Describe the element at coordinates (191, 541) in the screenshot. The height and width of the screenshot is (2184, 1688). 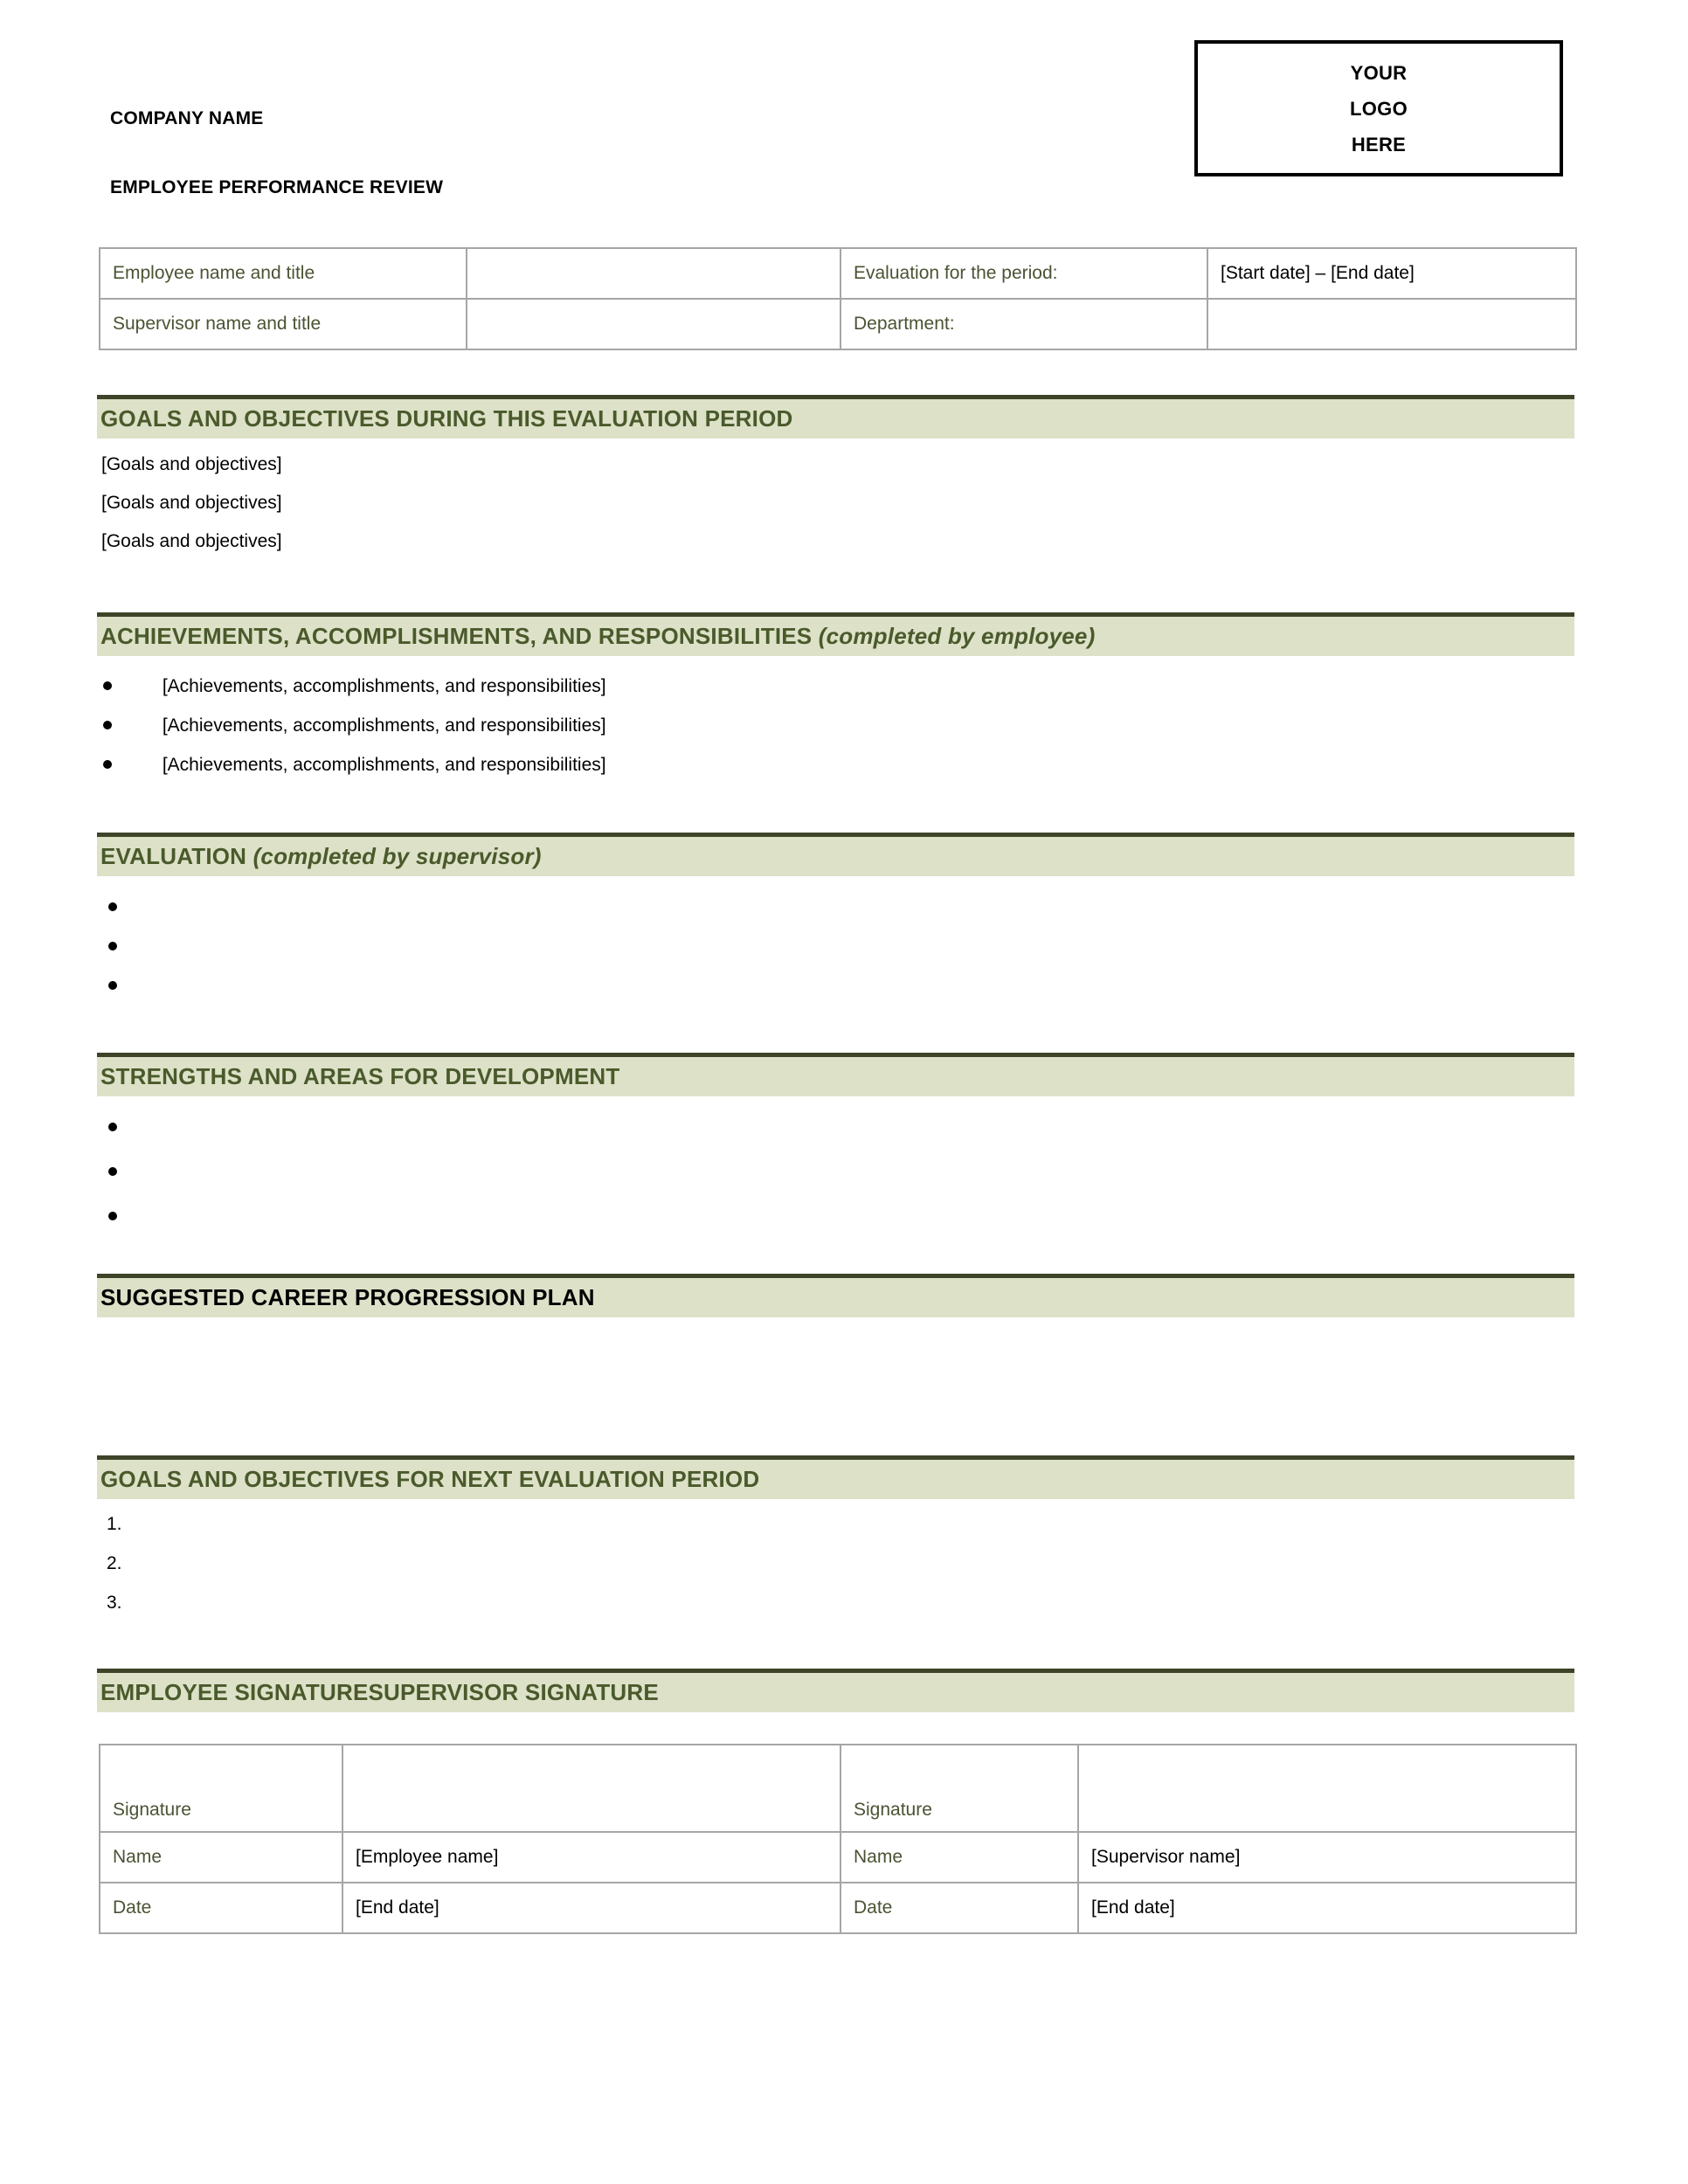
I see `goals-line-3: [Goals and objectives]` at that location.